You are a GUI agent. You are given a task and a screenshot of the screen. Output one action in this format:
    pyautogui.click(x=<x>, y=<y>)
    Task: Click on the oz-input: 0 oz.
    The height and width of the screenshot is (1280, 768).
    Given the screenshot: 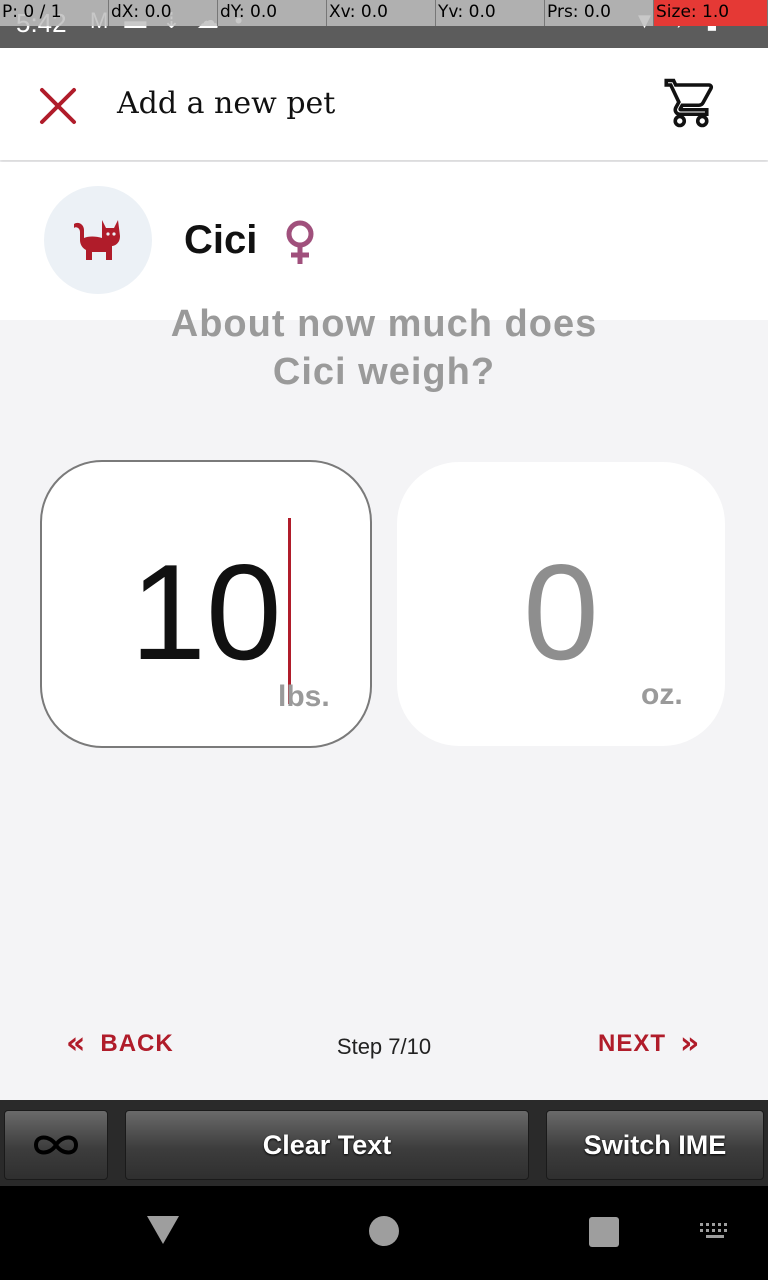 What is the action you would take?
    pyautogui.click(x=561, y=604)
    